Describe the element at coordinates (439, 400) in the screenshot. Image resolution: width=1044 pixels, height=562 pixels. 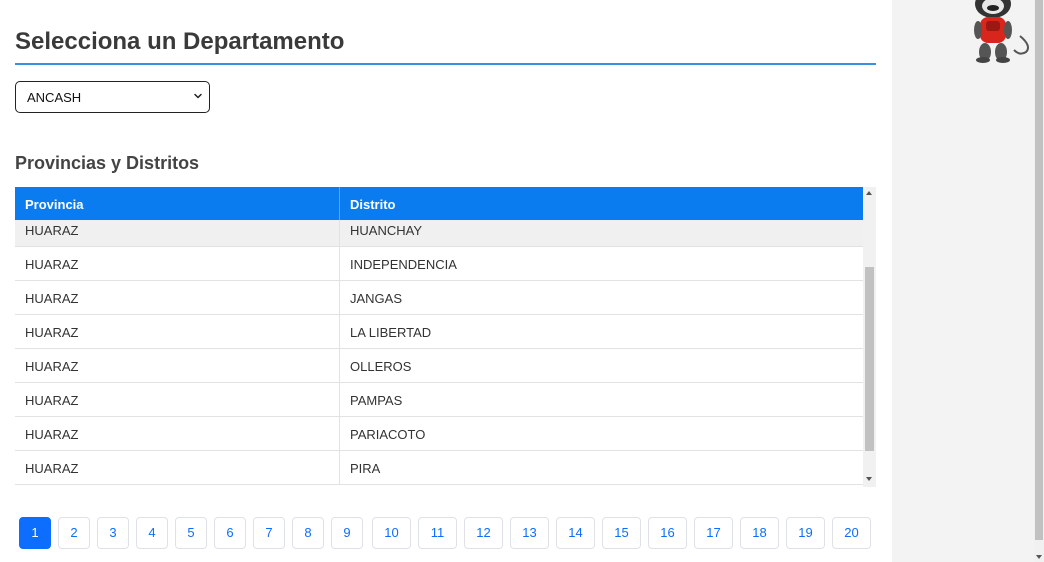
I see `table-row: HUARAZ PAMPAS` at that location.